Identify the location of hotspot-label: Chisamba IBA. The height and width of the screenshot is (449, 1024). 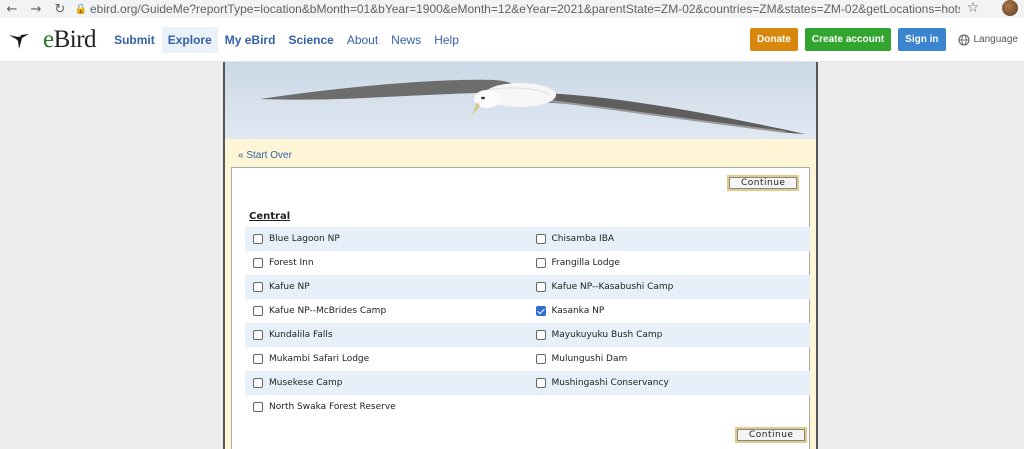
(583, 239).